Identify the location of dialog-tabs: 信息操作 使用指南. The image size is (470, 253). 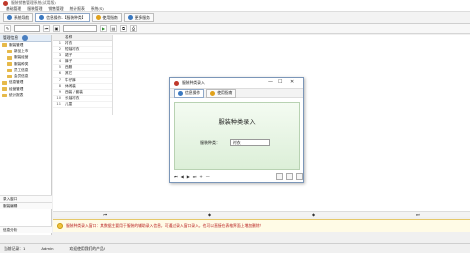
(236, 93).